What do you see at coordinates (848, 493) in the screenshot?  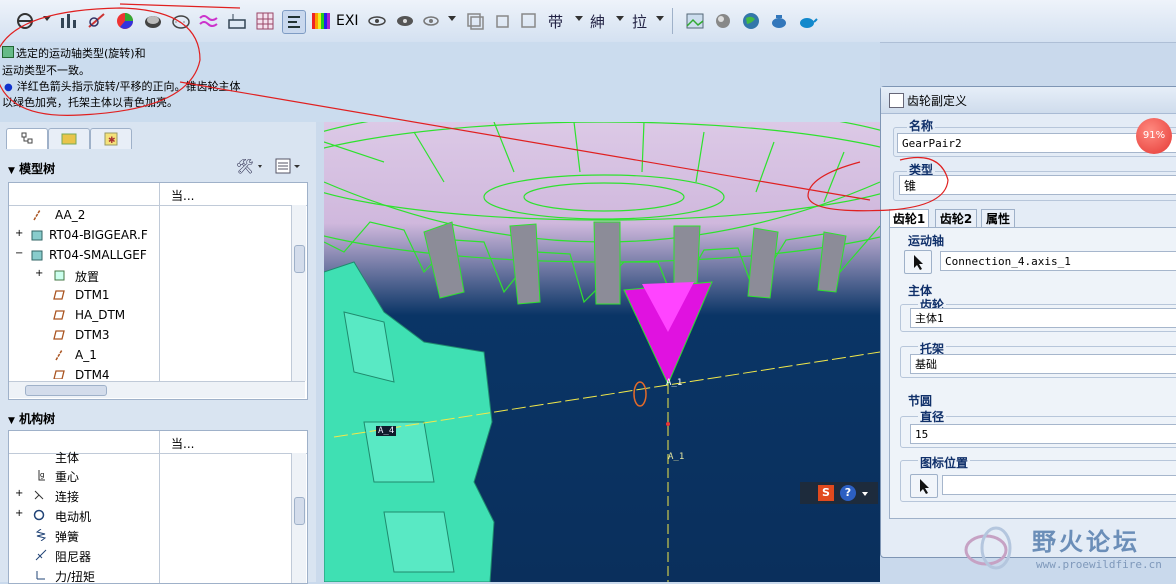 I see `help-icon: ?` at bounding box center [848, 493].